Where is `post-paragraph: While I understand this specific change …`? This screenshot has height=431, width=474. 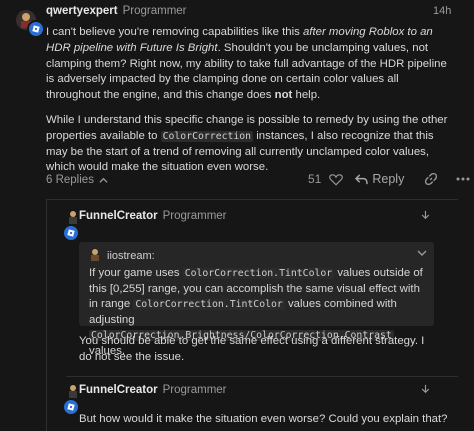 post-paragraph: While I understand this specific change … is located at coordinates (247, 143).